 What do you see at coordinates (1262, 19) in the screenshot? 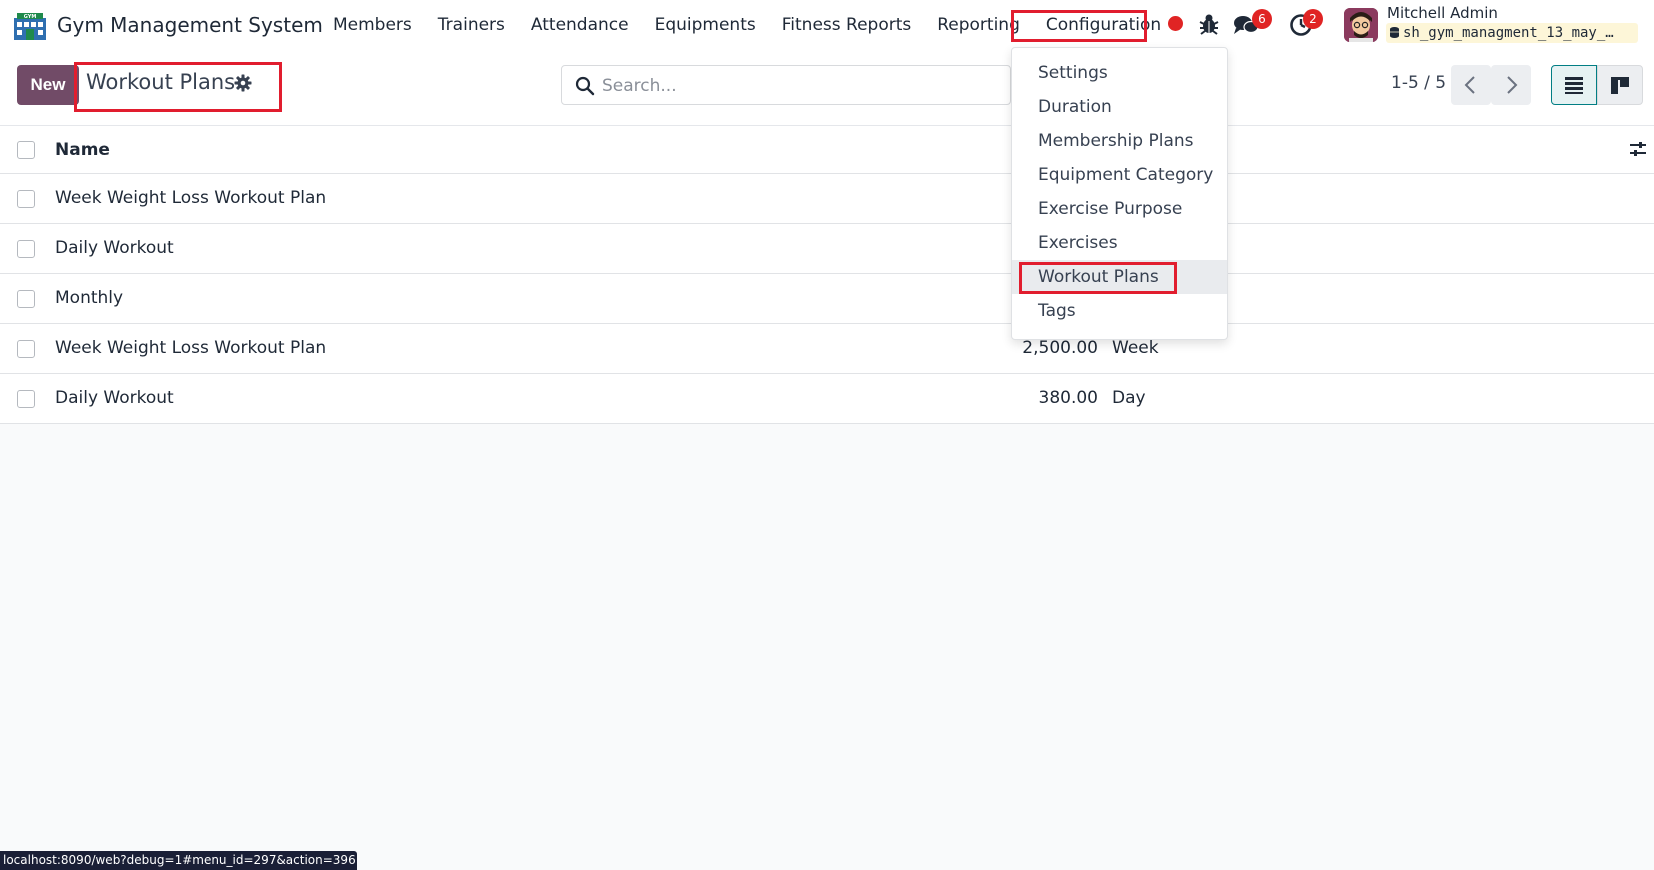
I see `messages-count-badge: 6` at bounding box center [1262, 19].